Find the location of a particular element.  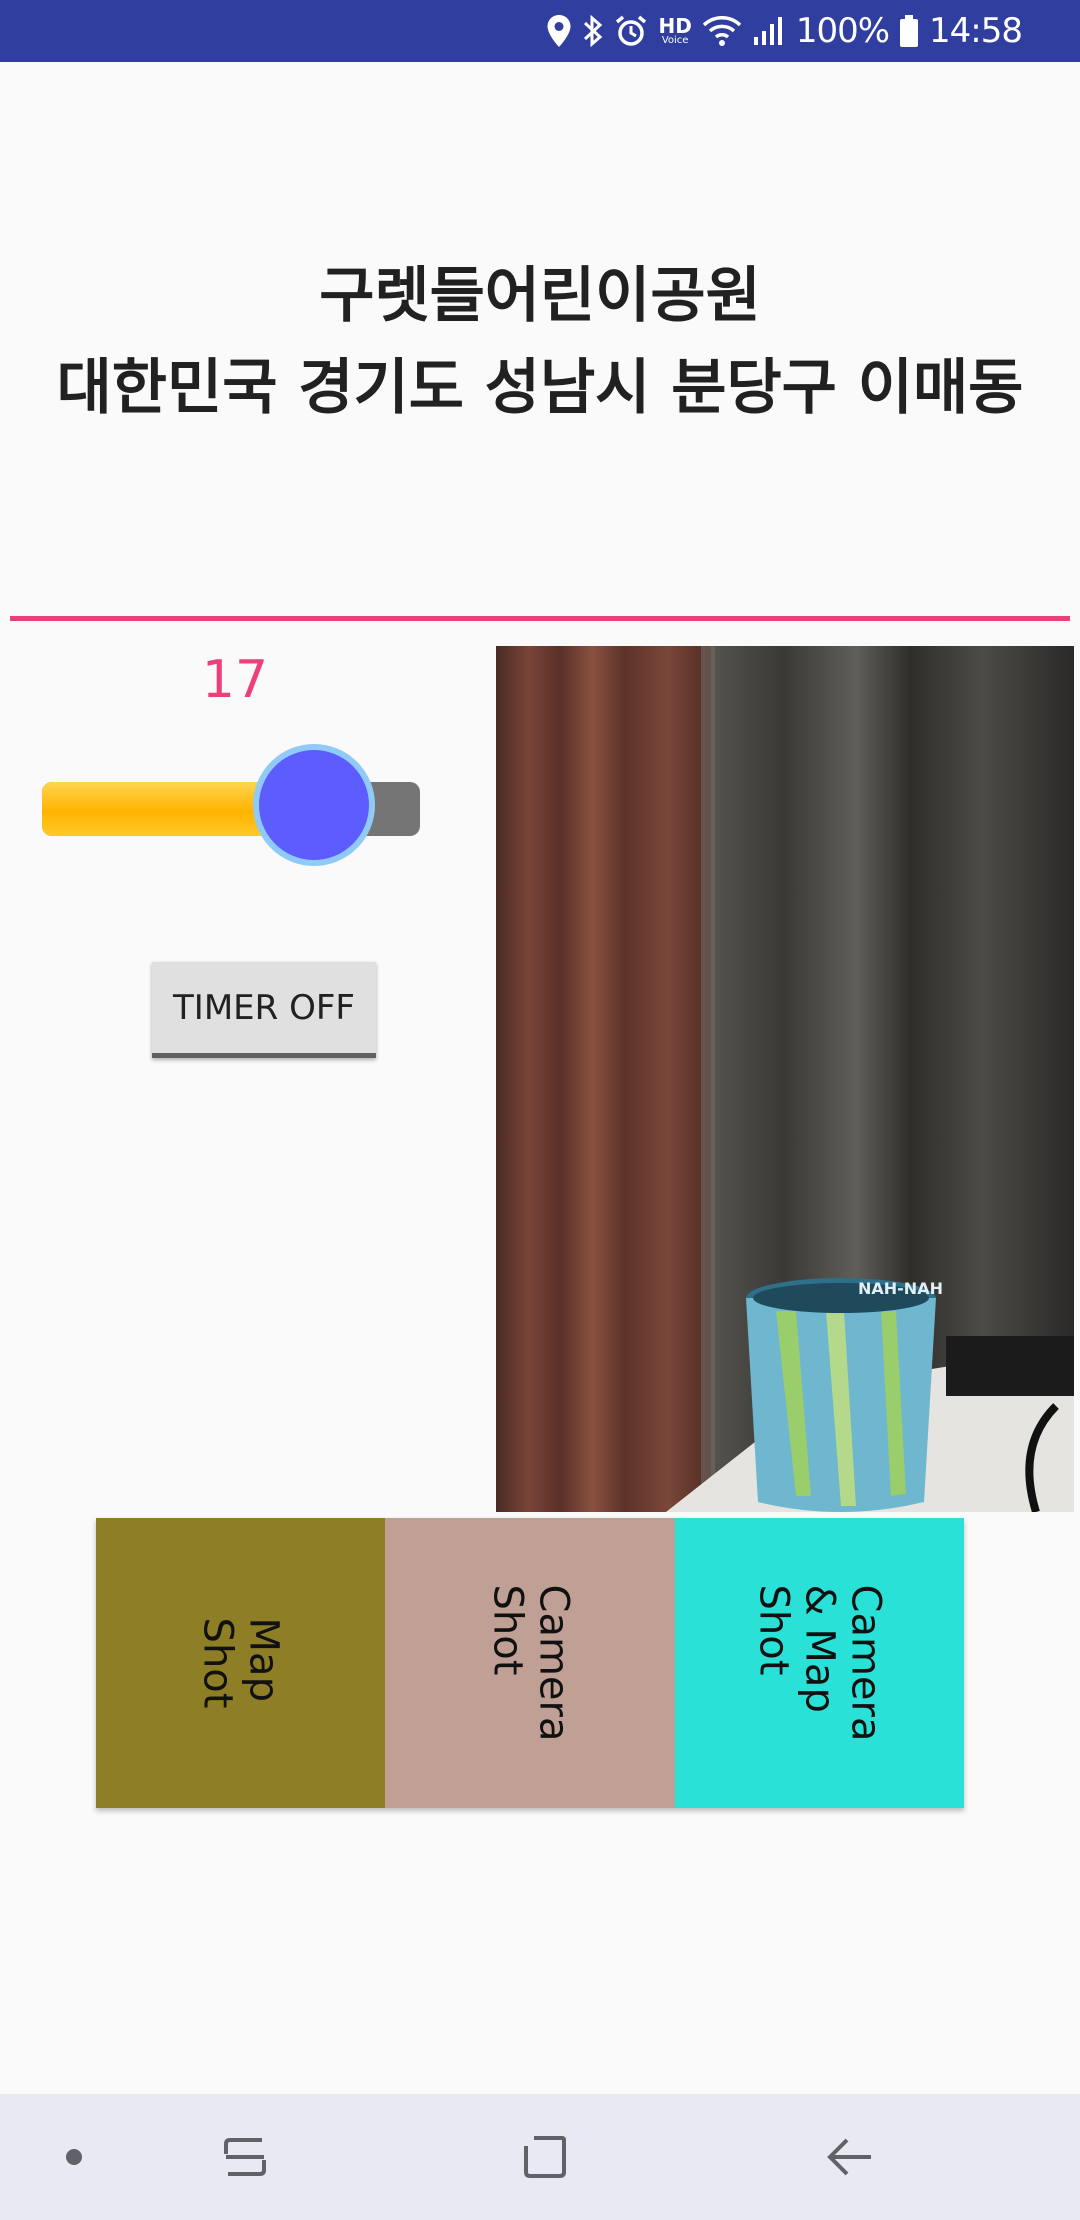

voice-label: Voice is located at coordinates (675, 40).